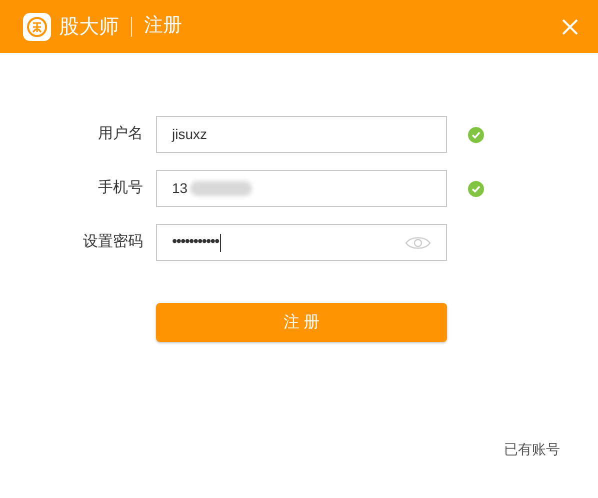 This screenshot has width=598, height=498. What do you see at coordinates (112, 242) in the screenshot?
I see `field-label: 设置密码` at bounding box center [112, 242].